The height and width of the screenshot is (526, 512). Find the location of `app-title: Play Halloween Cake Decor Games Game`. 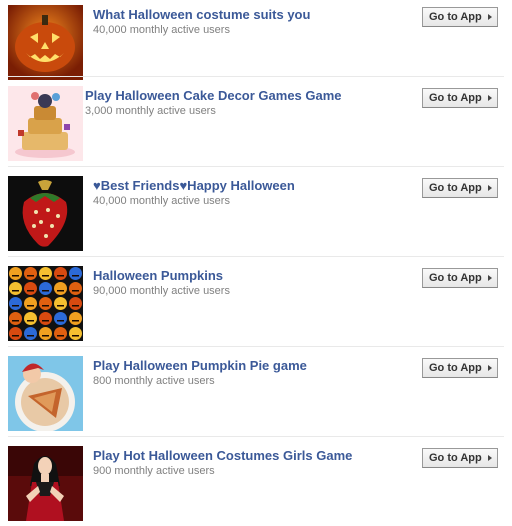

app-title: Play Halloween Cake Decor Games Game is located at coordinates (213, 96).